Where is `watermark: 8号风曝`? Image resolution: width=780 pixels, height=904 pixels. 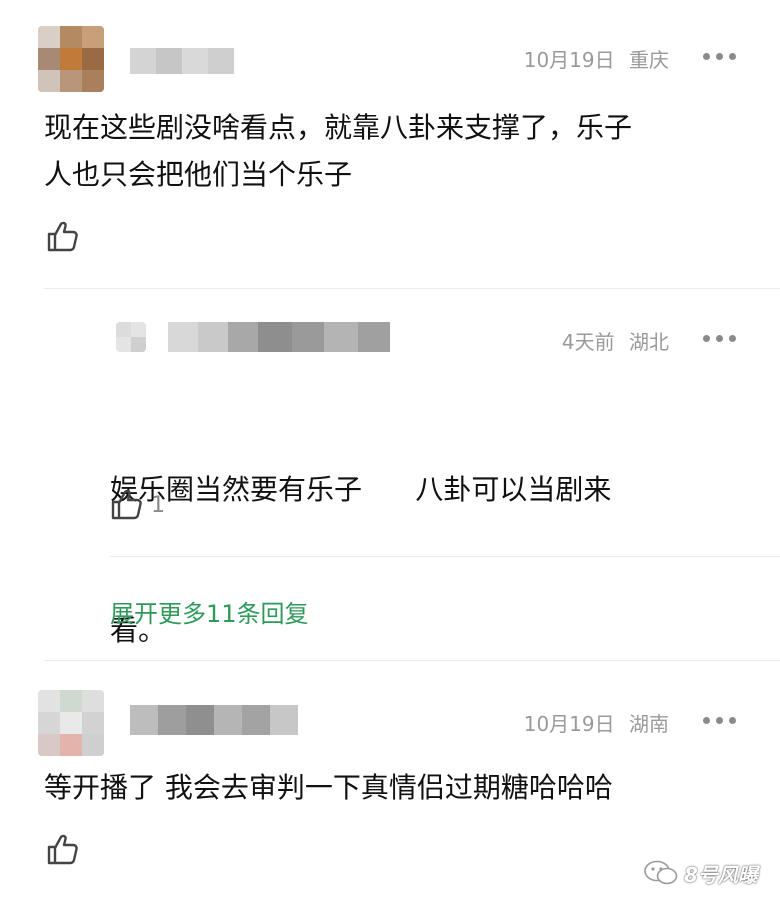 watermark: 8号风曝 is located at coordinates (704, 872).